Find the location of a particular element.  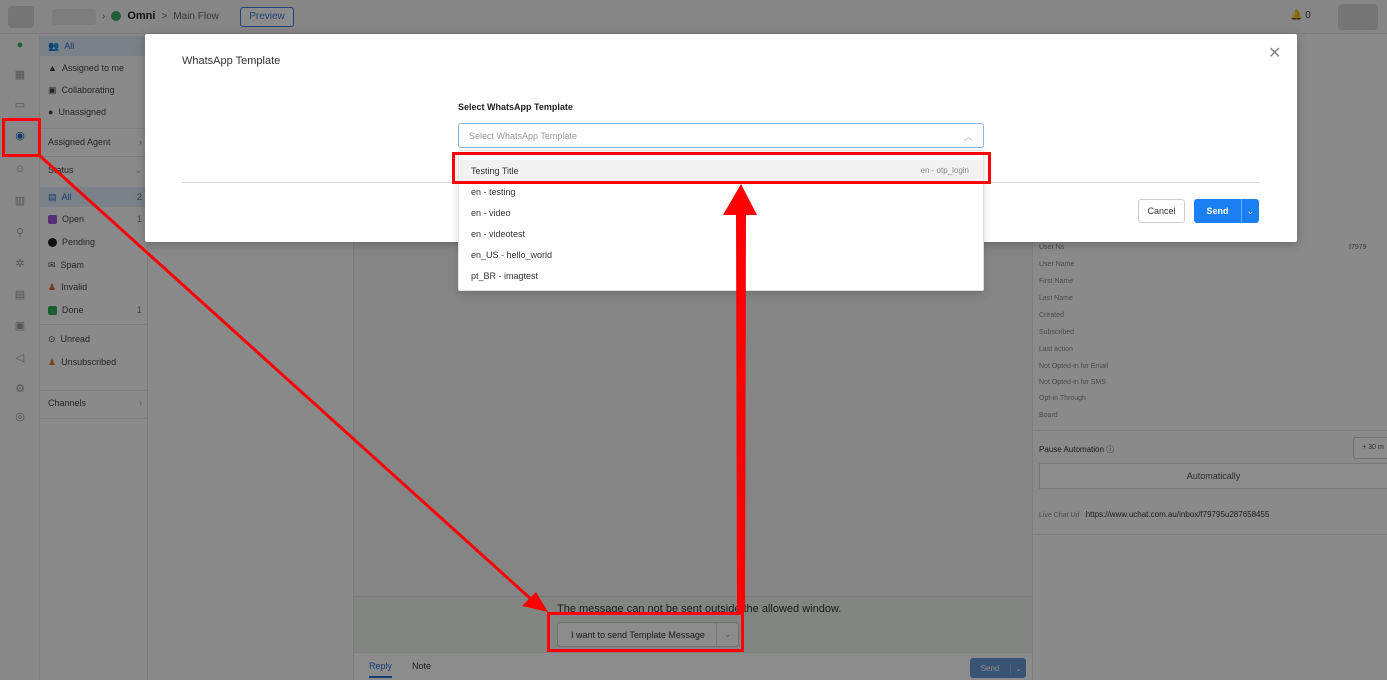

template-field-label: Select WhatsApp Template is located at coordinates (515, 107).